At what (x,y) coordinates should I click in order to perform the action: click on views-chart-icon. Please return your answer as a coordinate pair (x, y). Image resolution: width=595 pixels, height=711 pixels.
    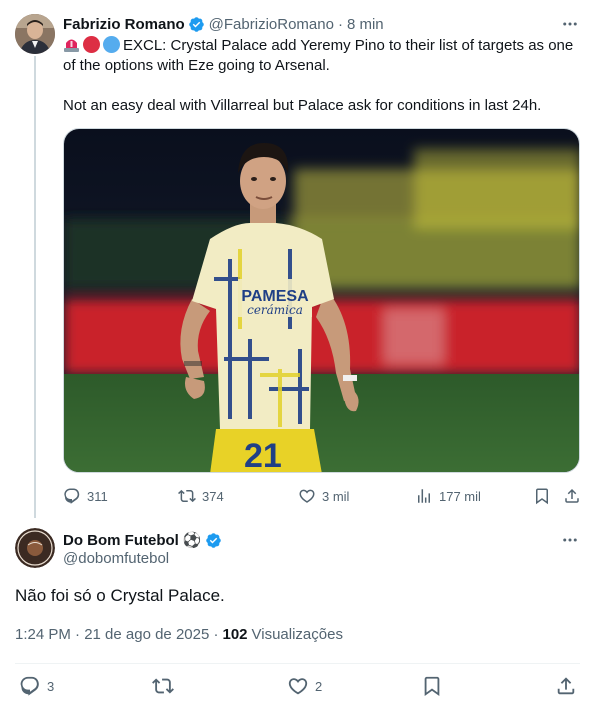
    Looking at the image, I should click on (424, 496).